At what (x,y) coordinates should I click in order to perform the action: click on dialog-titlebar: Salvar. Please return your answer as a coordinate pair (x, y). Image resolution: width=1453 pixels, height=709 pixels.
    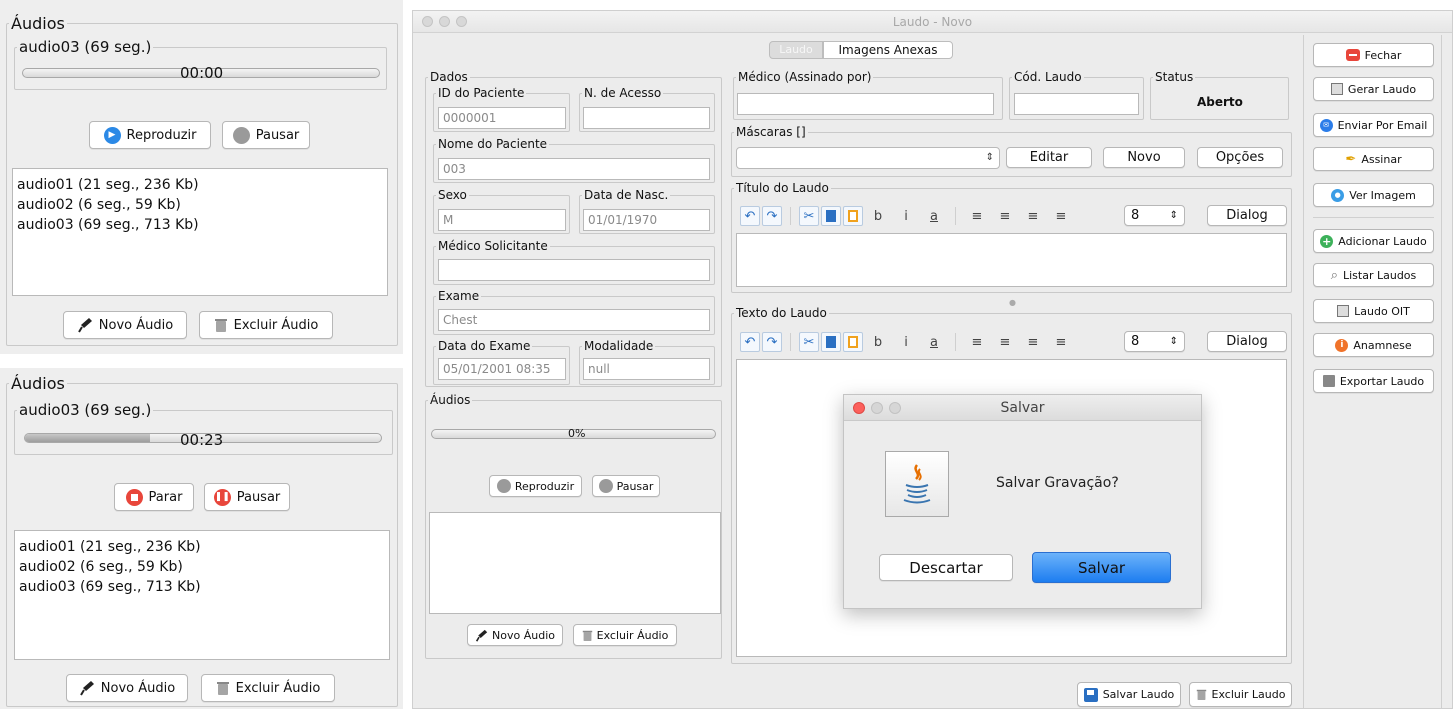
    Looking at the image, I should click on (1022, 408).